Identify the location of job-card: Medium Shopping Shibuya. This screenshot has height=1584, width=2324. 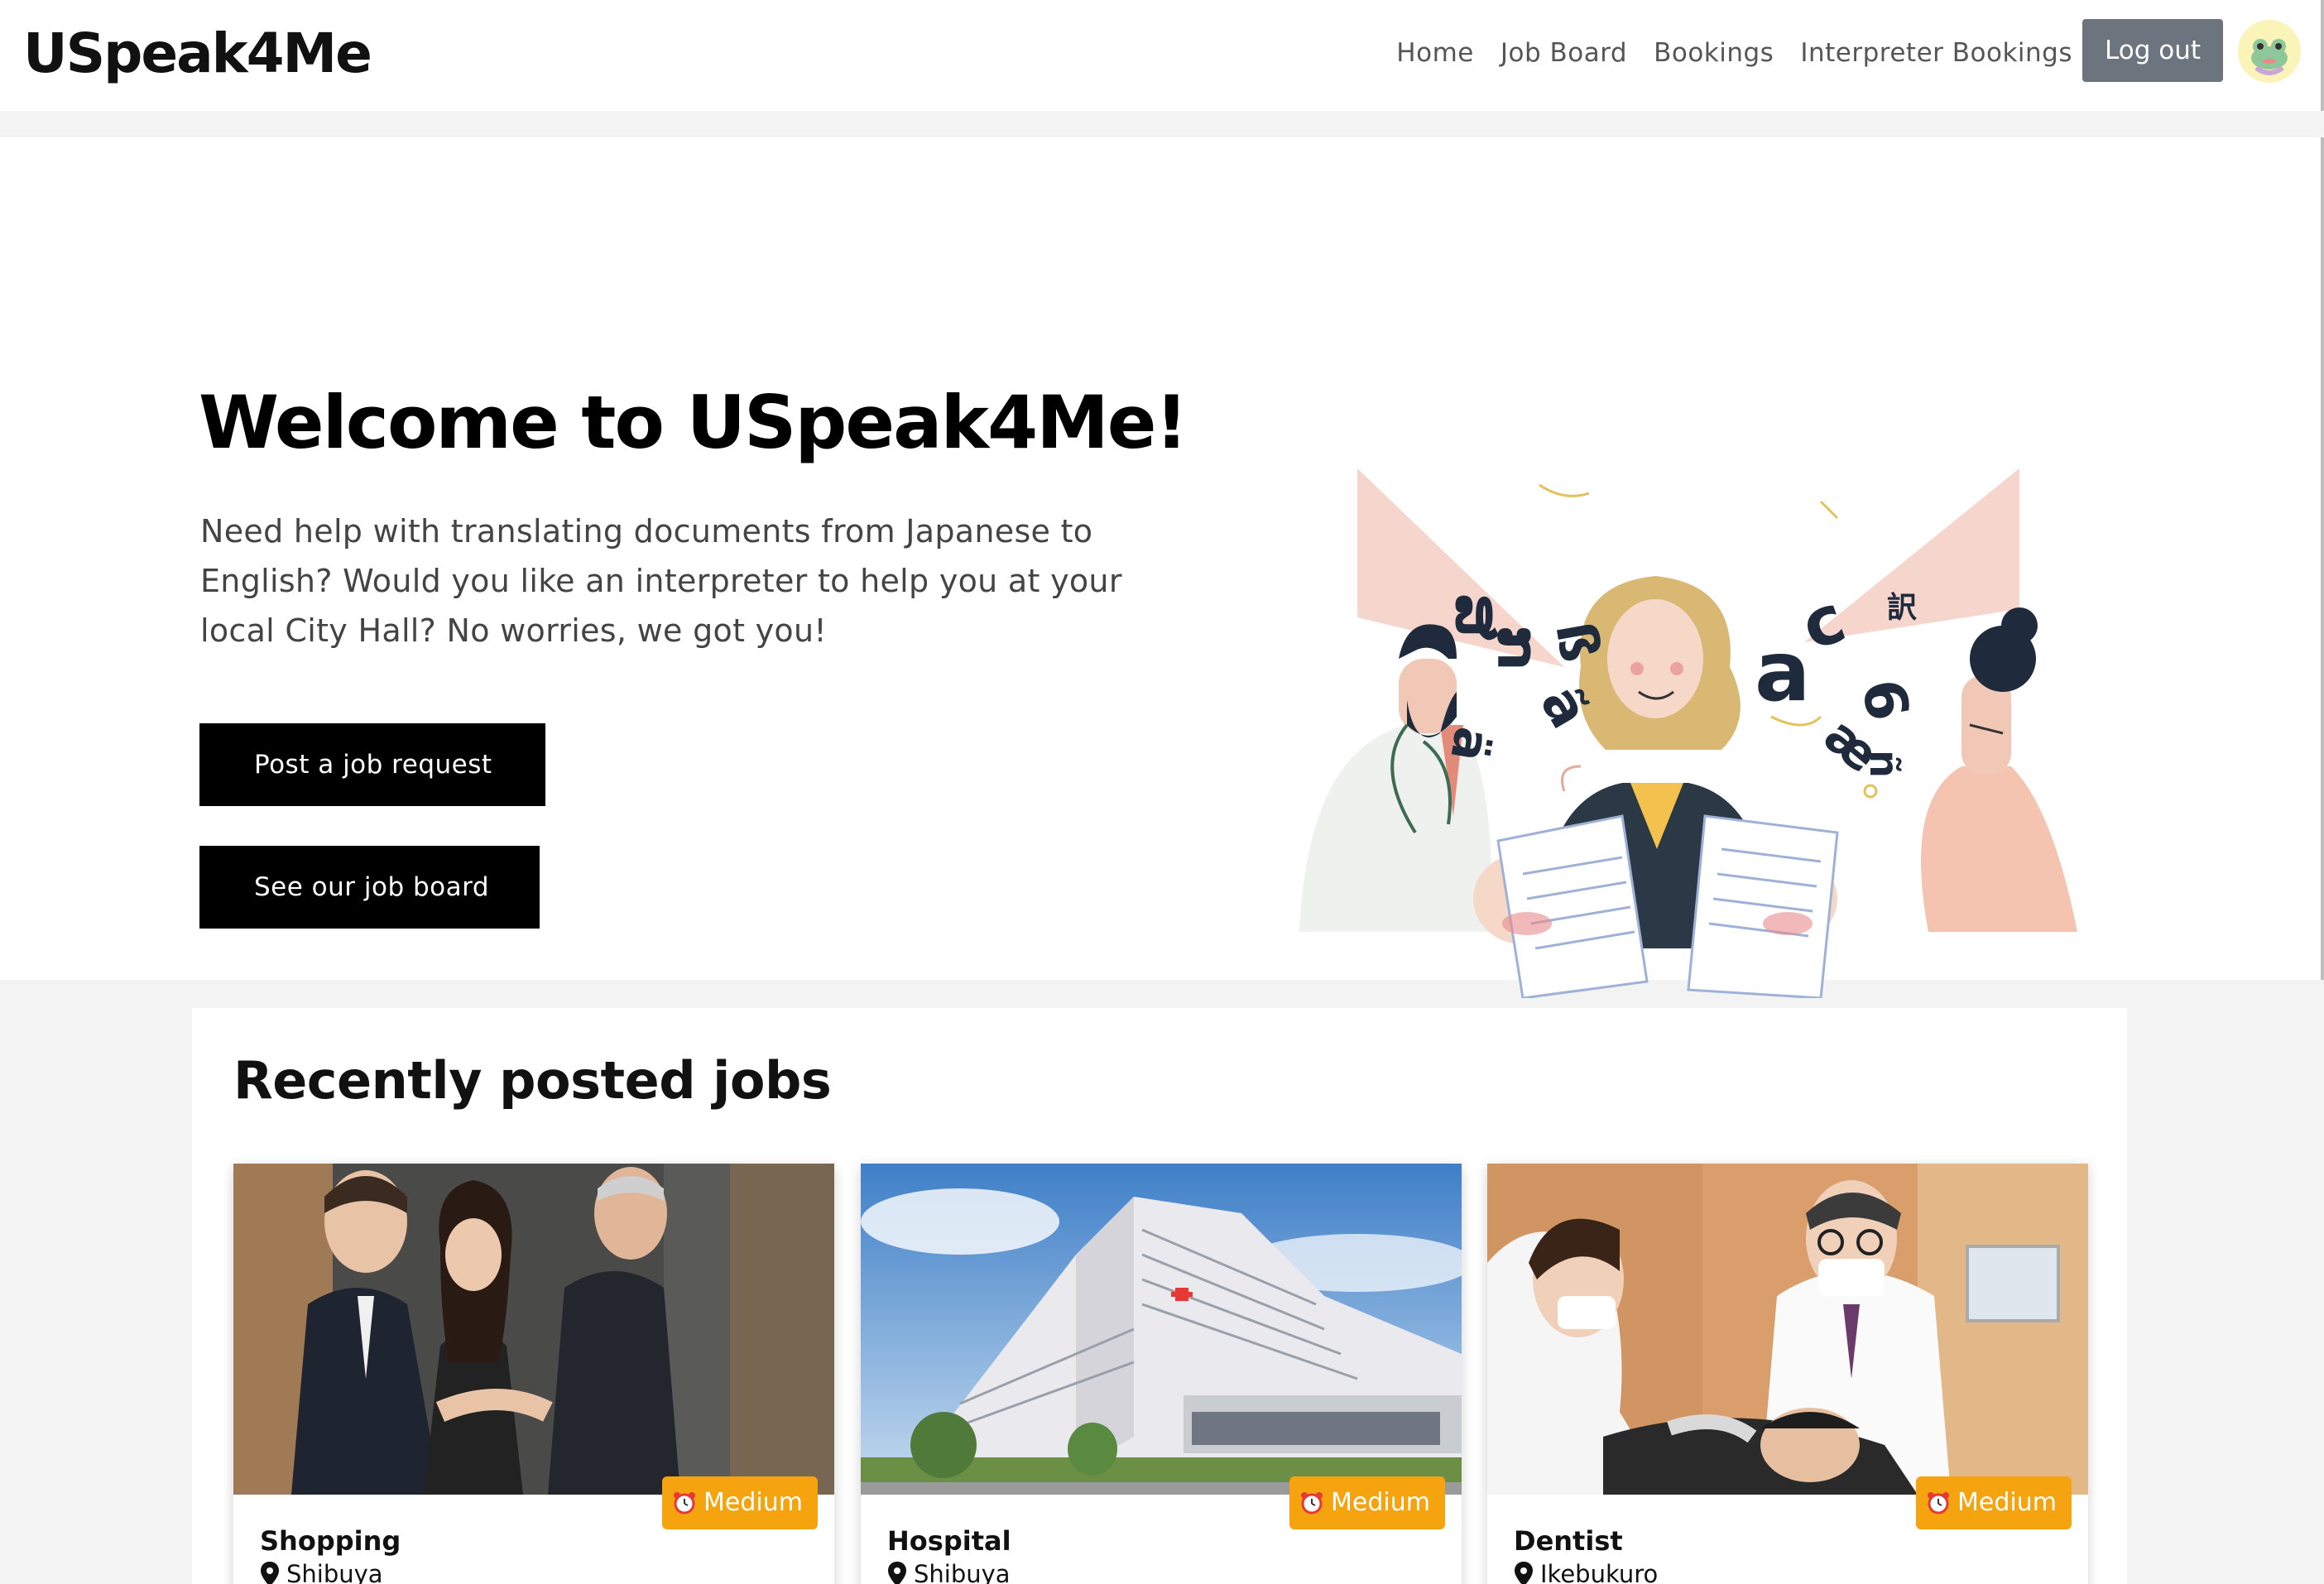
(533, 1374).